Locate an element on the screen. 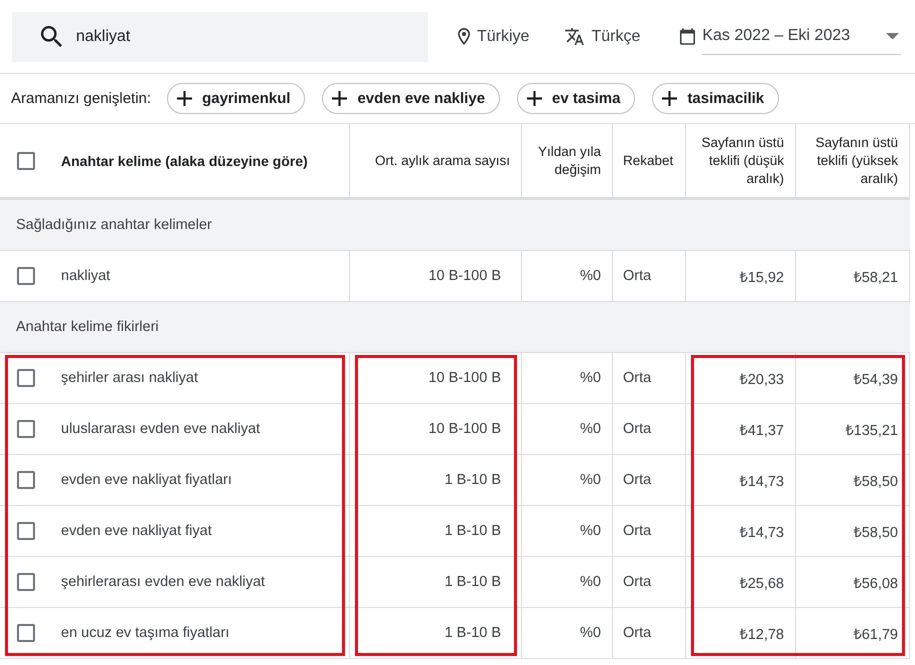 The image size is (915, 665). bid-amount: ₺12,78 is located at coordinates (762, 634).